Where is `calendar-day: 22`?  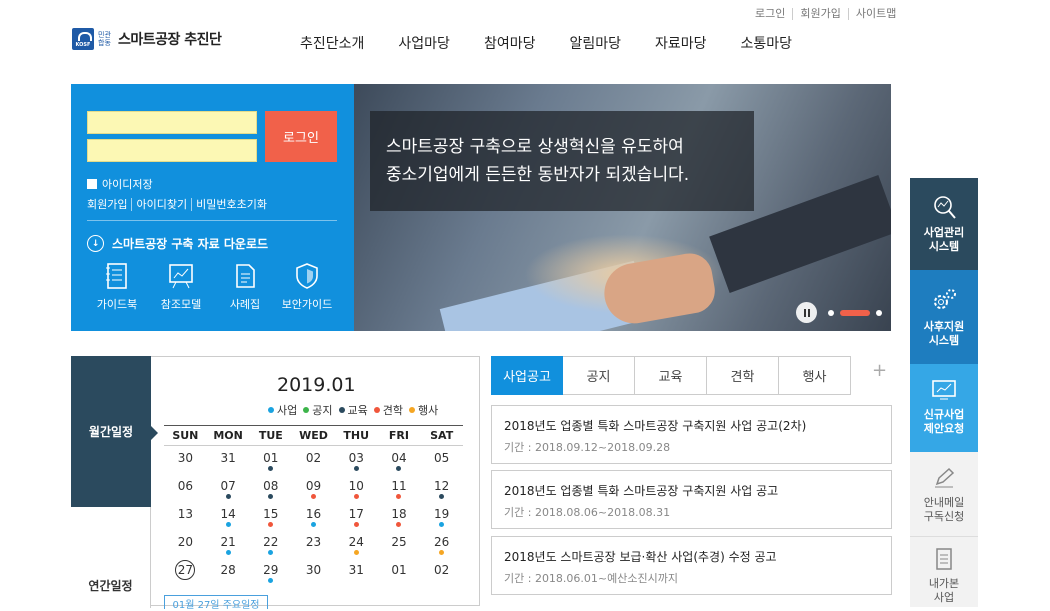
calendar-day: 22 is located at coordinates (270, 545).